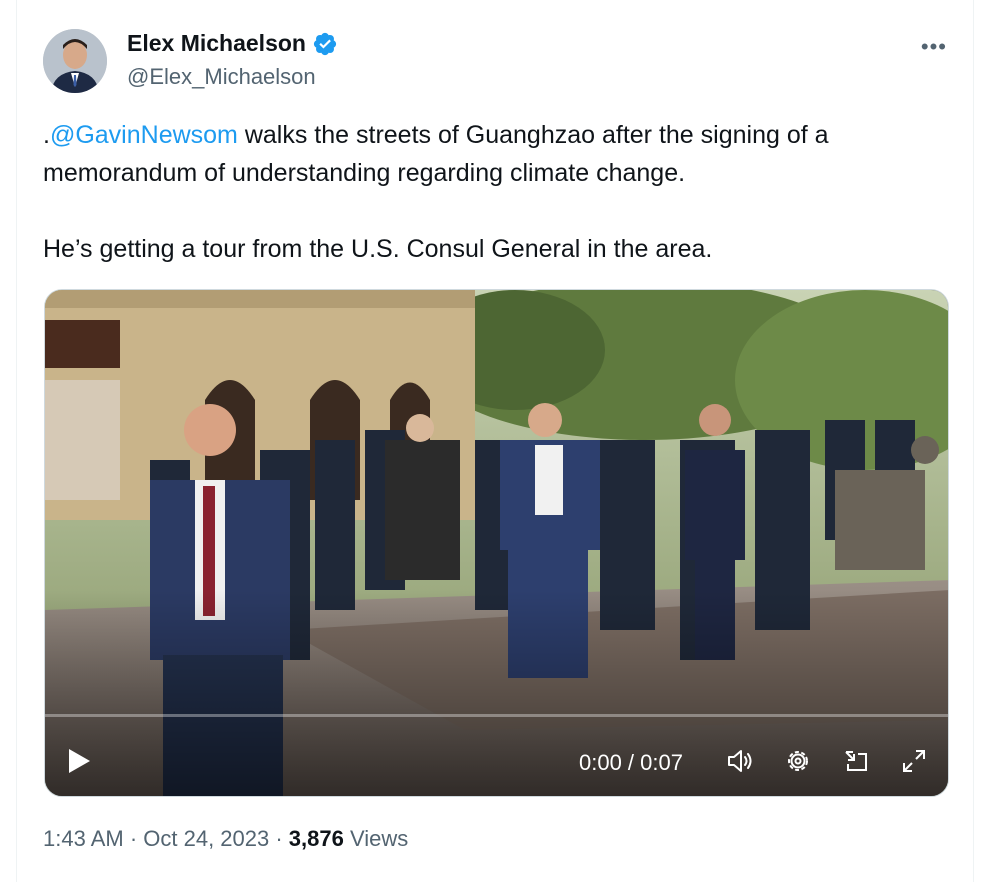 The width and height of the screenshot is (996, 882). Describe the element at coordinates (325, 44) in the screenshot. I see `verified-badge-icon` at that location.